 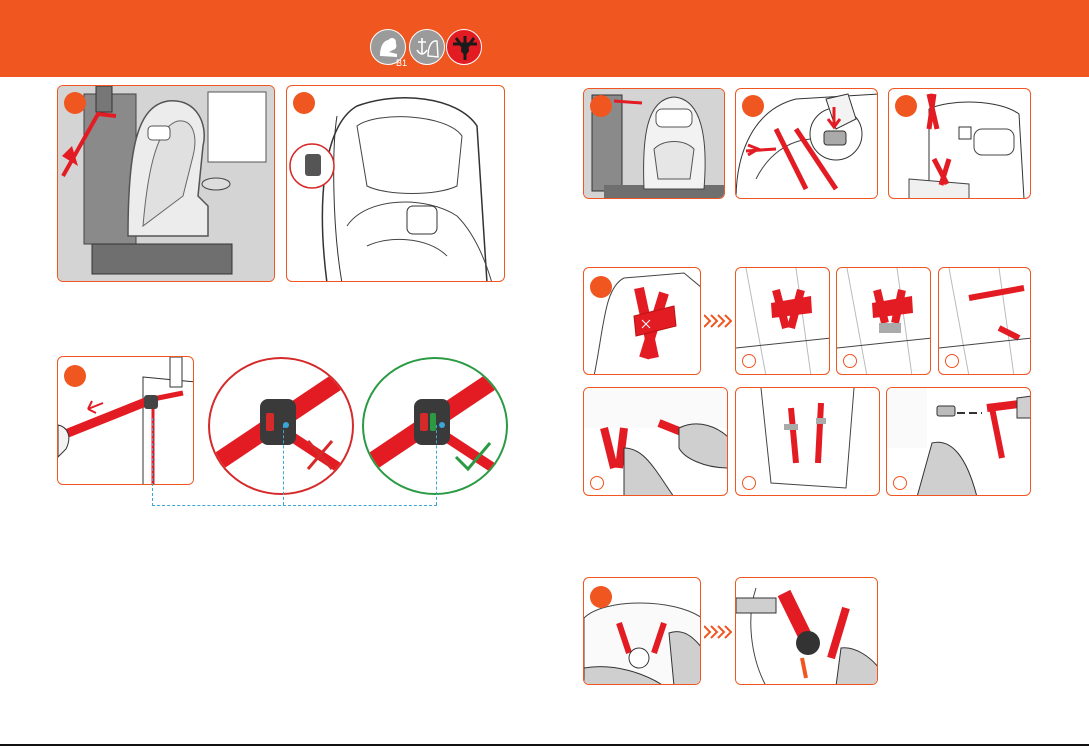 What do you see at coordinates (464, 47) in the screenshot?
I see `five-point-harness-icon` at bounding box center [464, 47].